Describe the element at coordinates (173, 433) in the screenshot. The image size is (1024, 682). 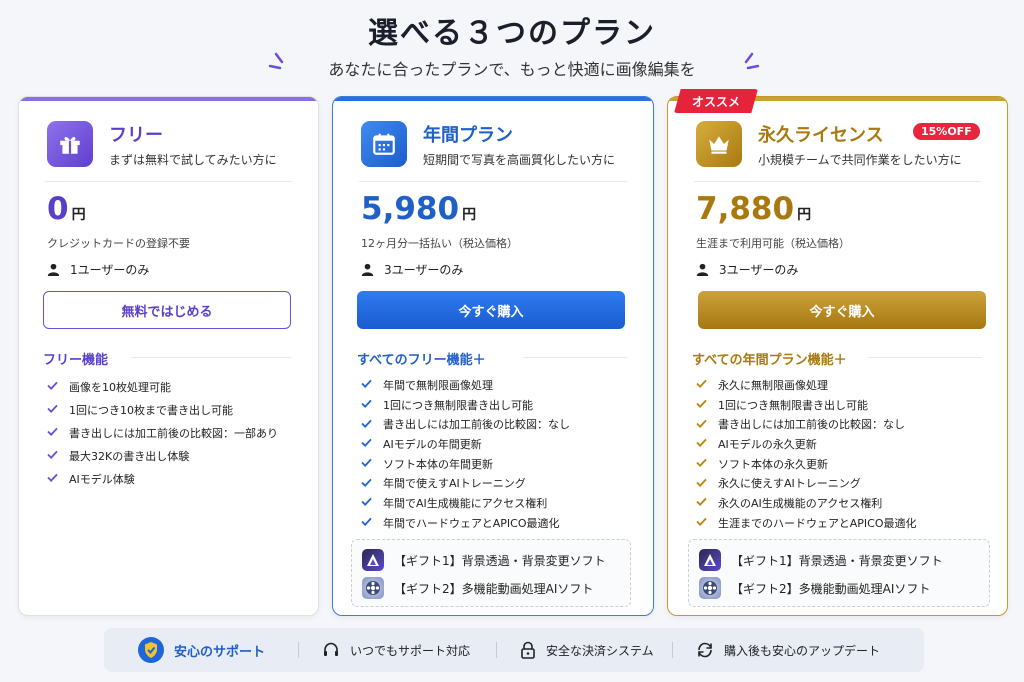
I see `feature-text: 書き出しには加工前後の比較図：一部あり` at that location.